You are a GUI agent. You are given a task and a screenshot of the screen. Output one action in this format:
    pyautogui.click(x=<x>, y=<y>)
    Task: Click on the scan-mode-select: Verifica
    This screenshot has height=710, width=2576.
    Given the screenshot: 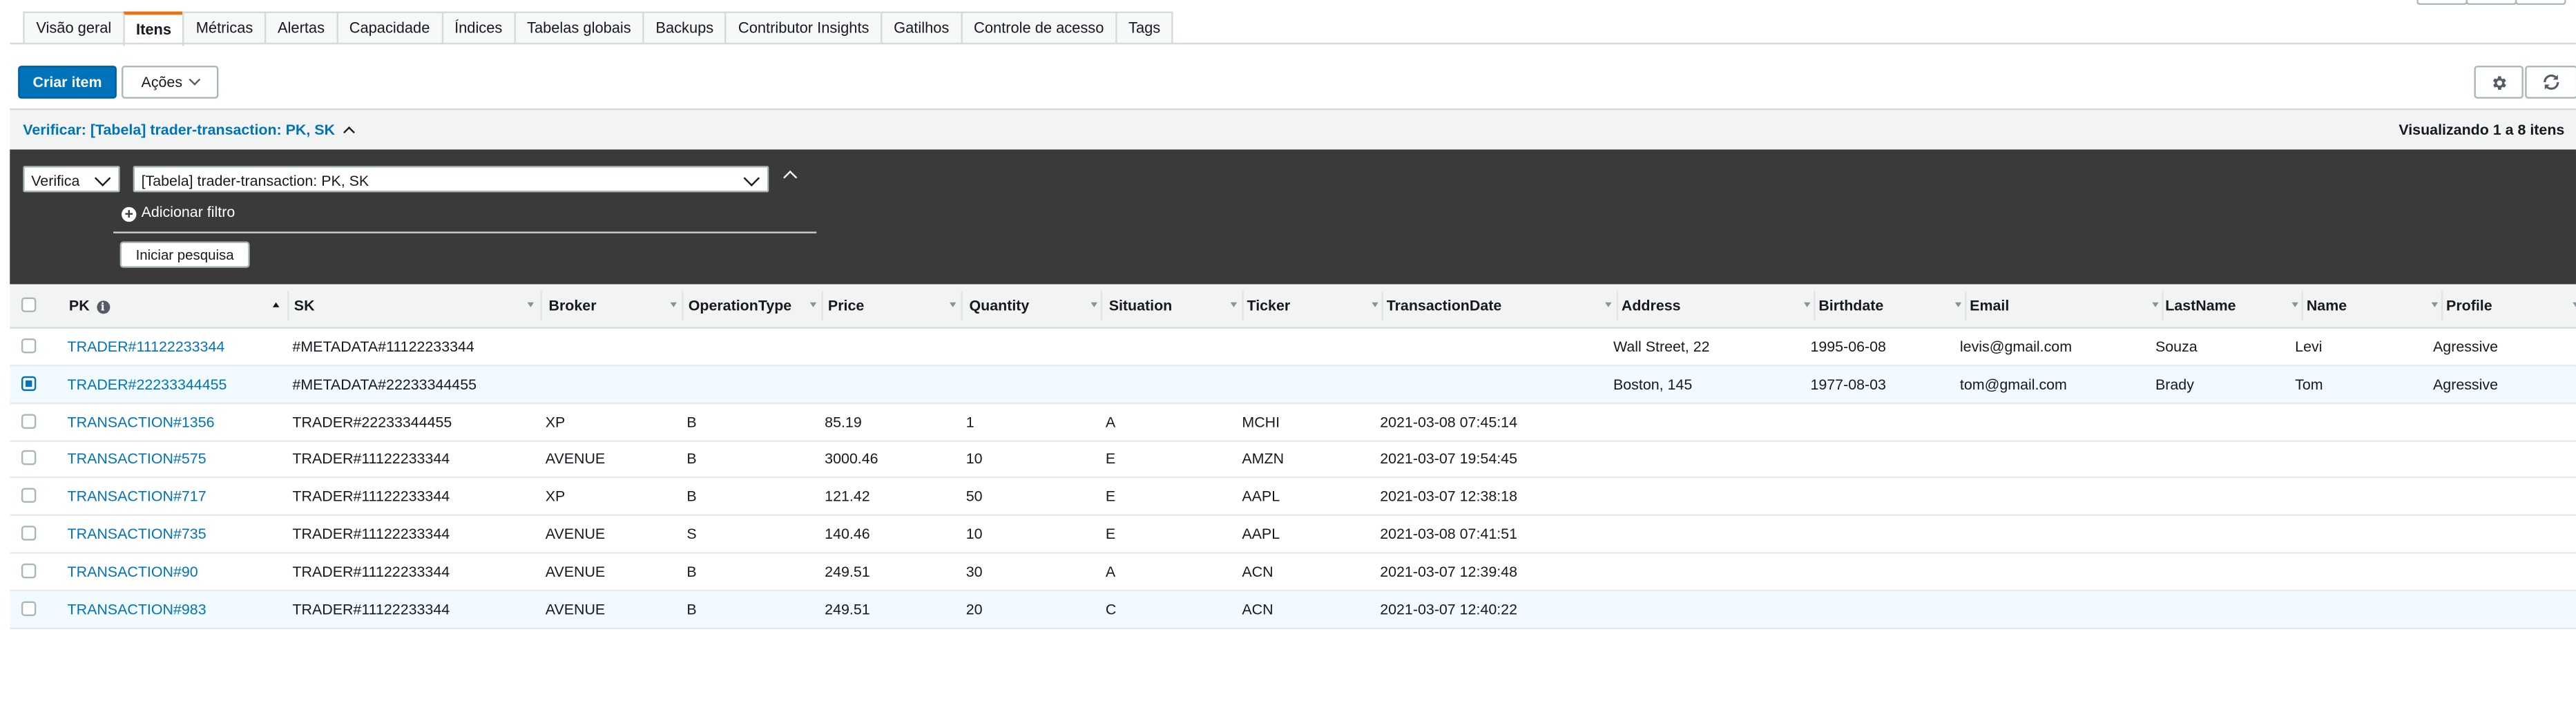 What is the action you would take?
    pyautogui.click(x=71, y=179)
    